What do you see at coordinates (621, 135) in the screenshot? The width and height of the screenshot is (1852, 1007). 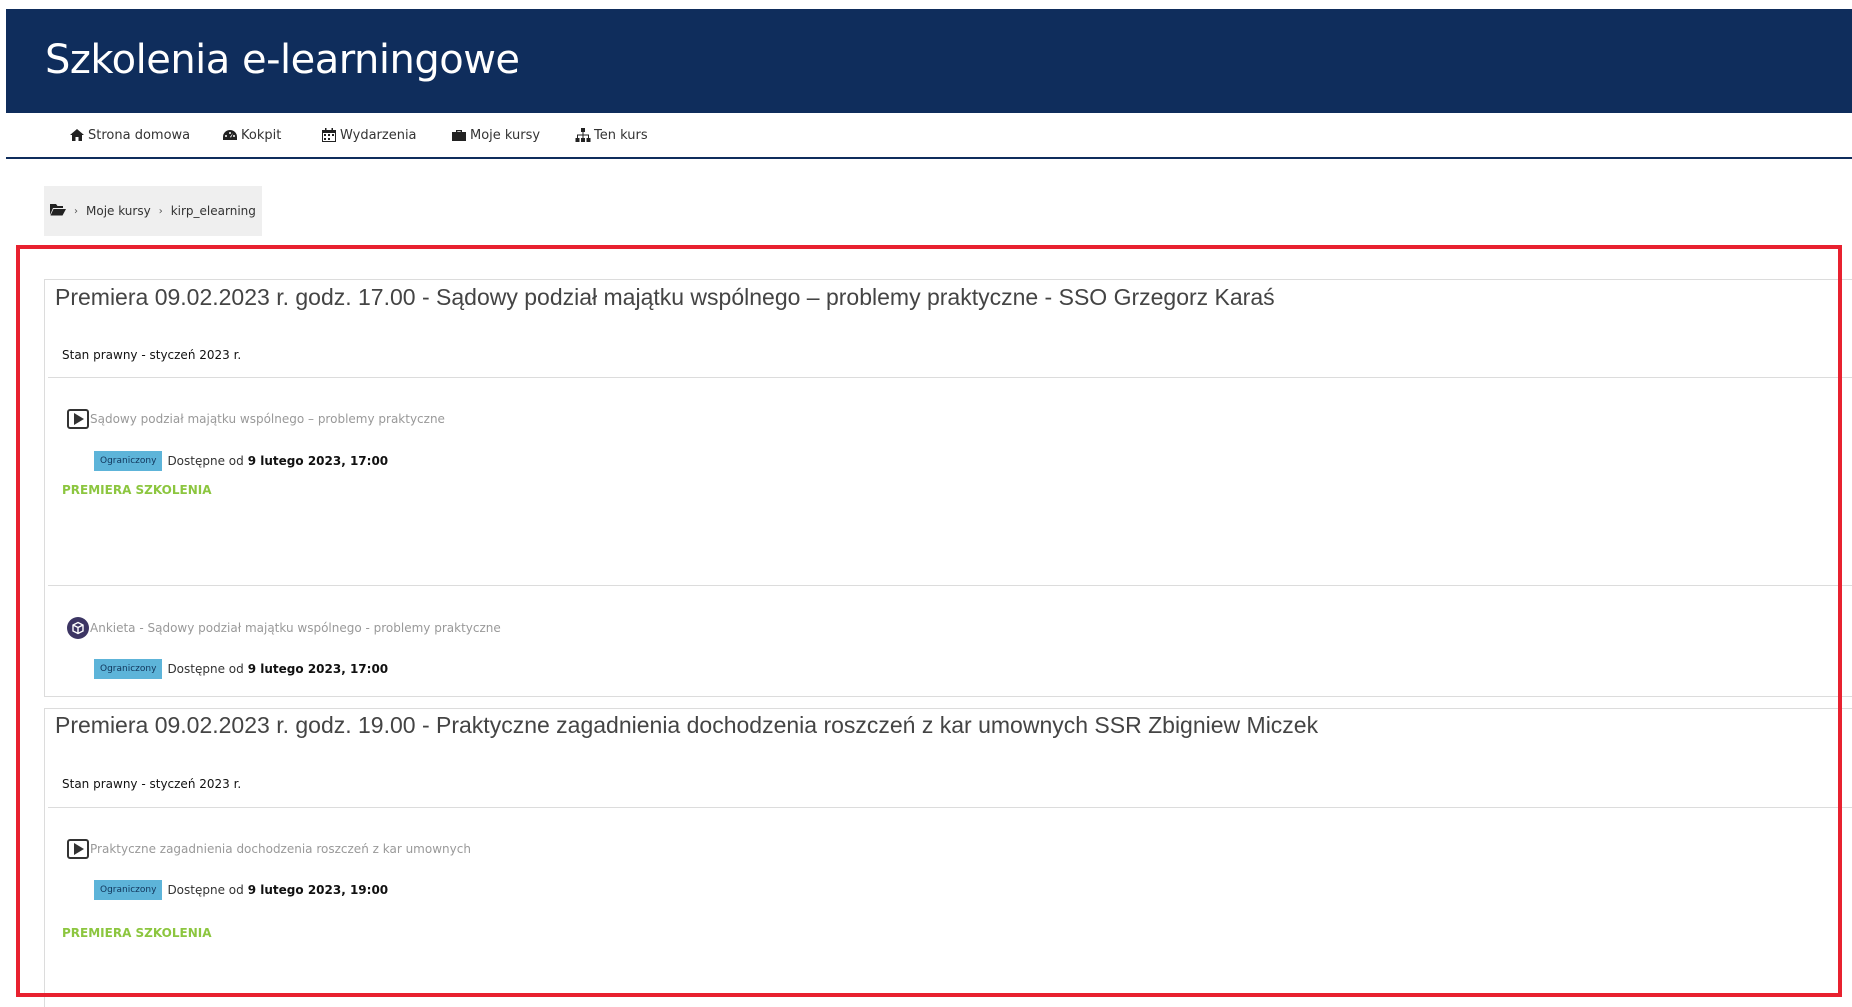 I see `nav-this-course-label: Ten kurs` at bounding box center [621, 135].